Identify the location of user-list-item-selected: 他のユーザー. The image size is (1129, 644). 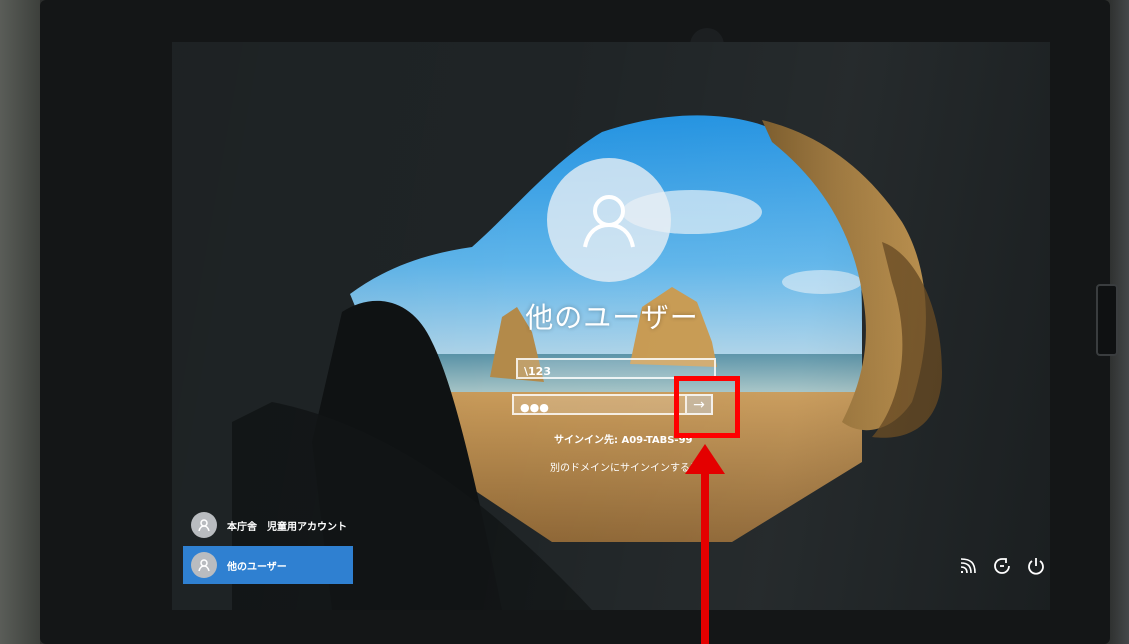
(268, 565).